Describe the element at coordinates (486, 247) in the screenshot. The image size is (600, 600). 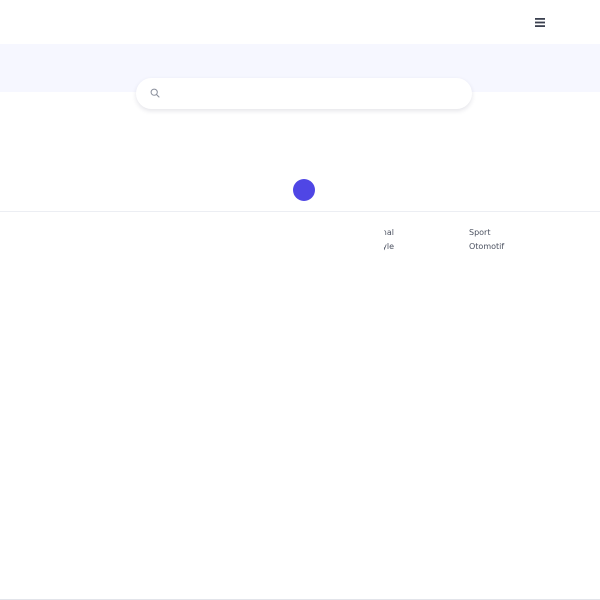
I see `footer-link-otomotif: Otomotif` at that location.